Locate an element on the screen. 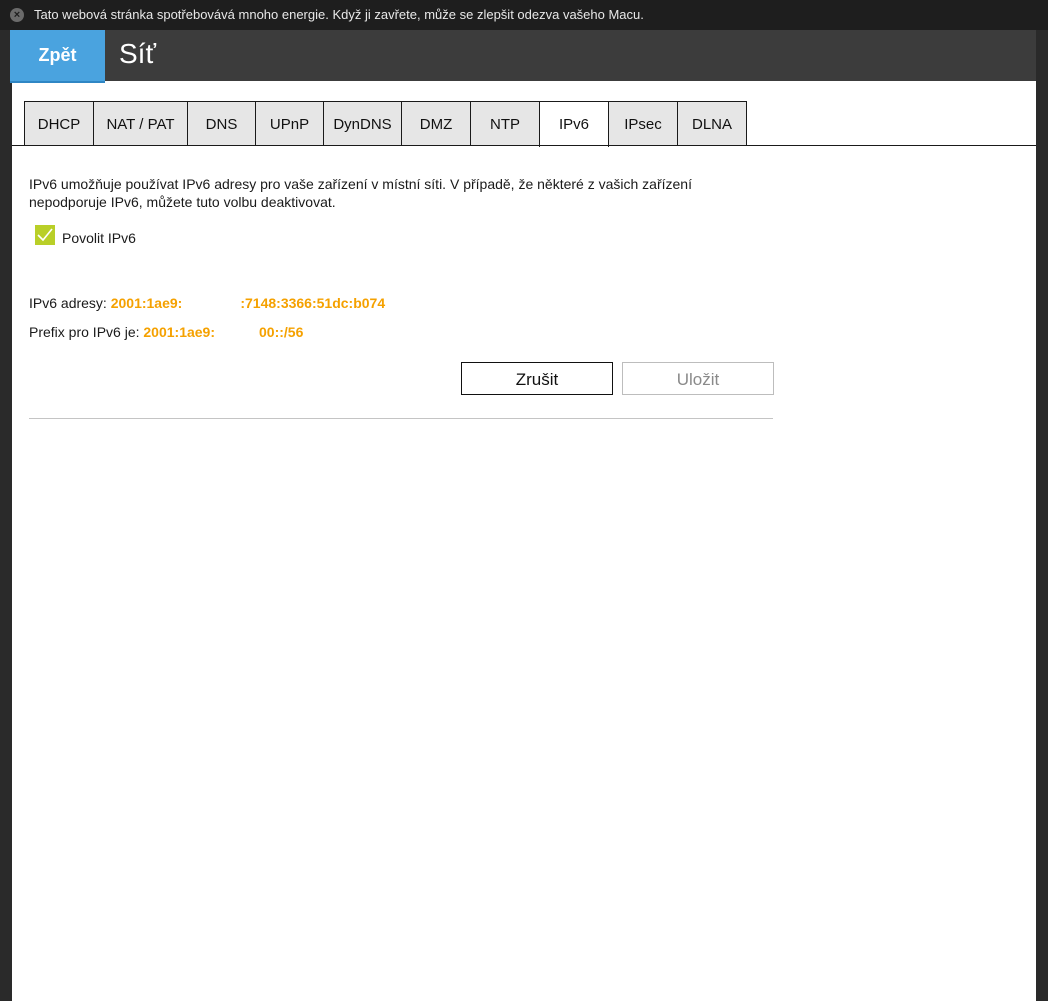  ipv6-prefix-label: Prefix pro IPv6 je: is located at coordinates (84, 332).